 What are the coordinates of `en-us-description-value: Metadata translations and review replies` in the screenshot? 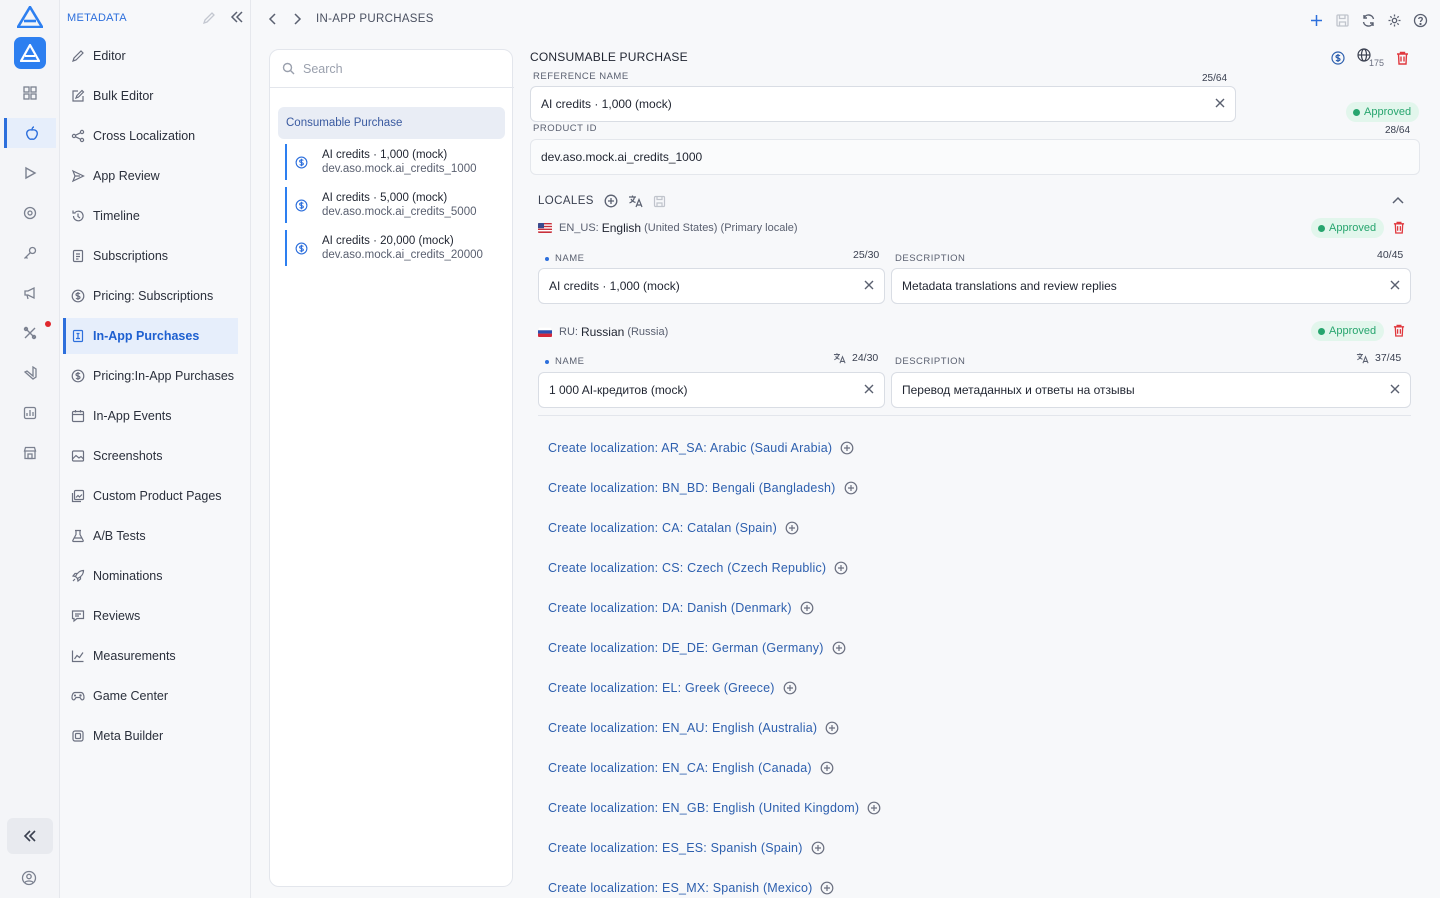 It's located at (1009, 286).